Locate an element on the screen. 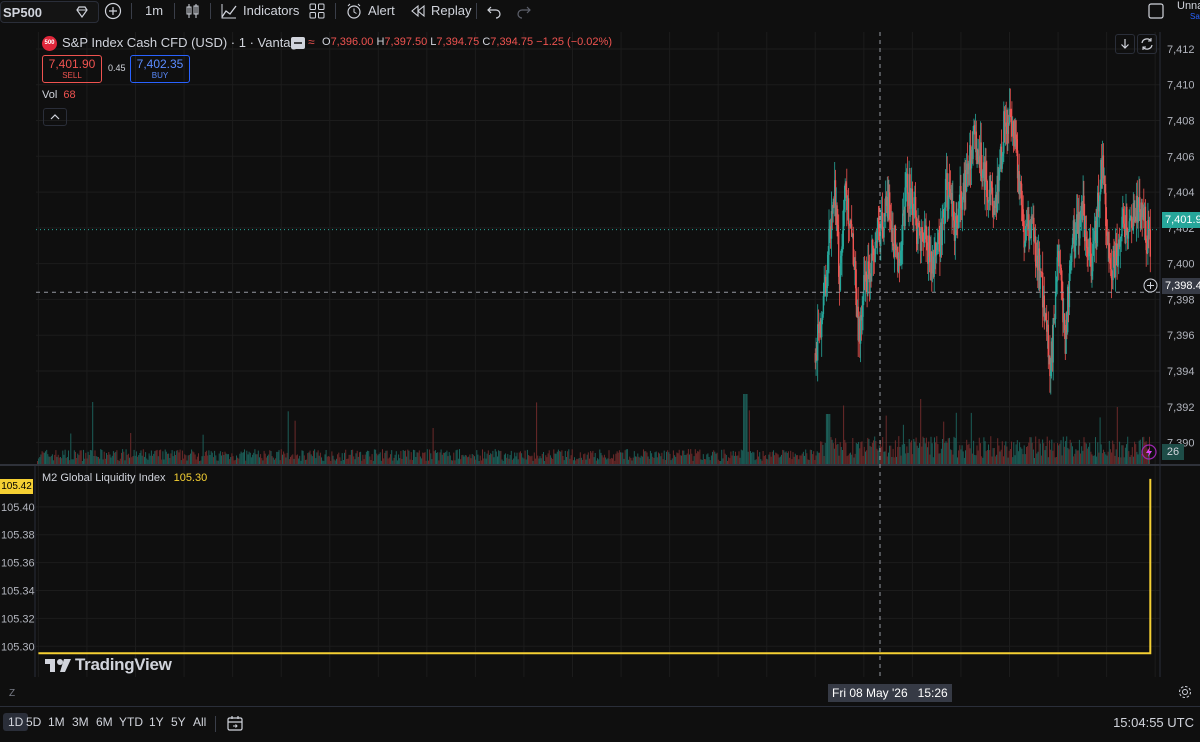 This screenshot has width=1200, height=742. m2-tick-label: 105.36 is located at coordinates (18, 564).